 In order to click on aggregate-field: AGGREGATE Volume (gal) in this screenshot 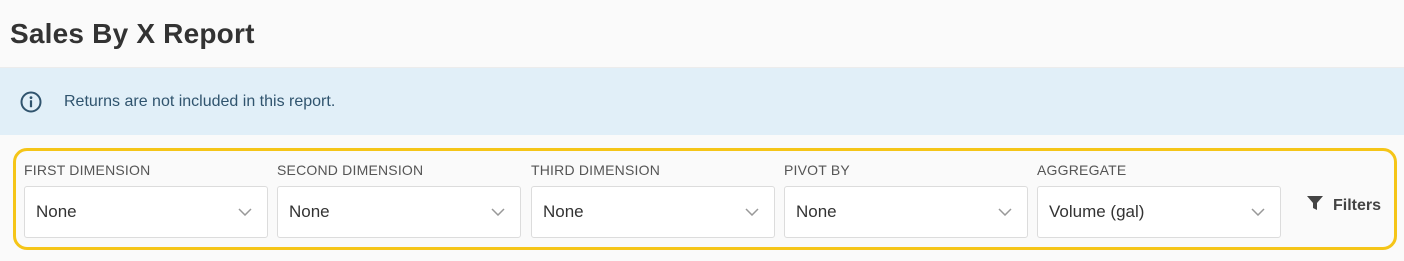, I will do `click(1159, 198)`.